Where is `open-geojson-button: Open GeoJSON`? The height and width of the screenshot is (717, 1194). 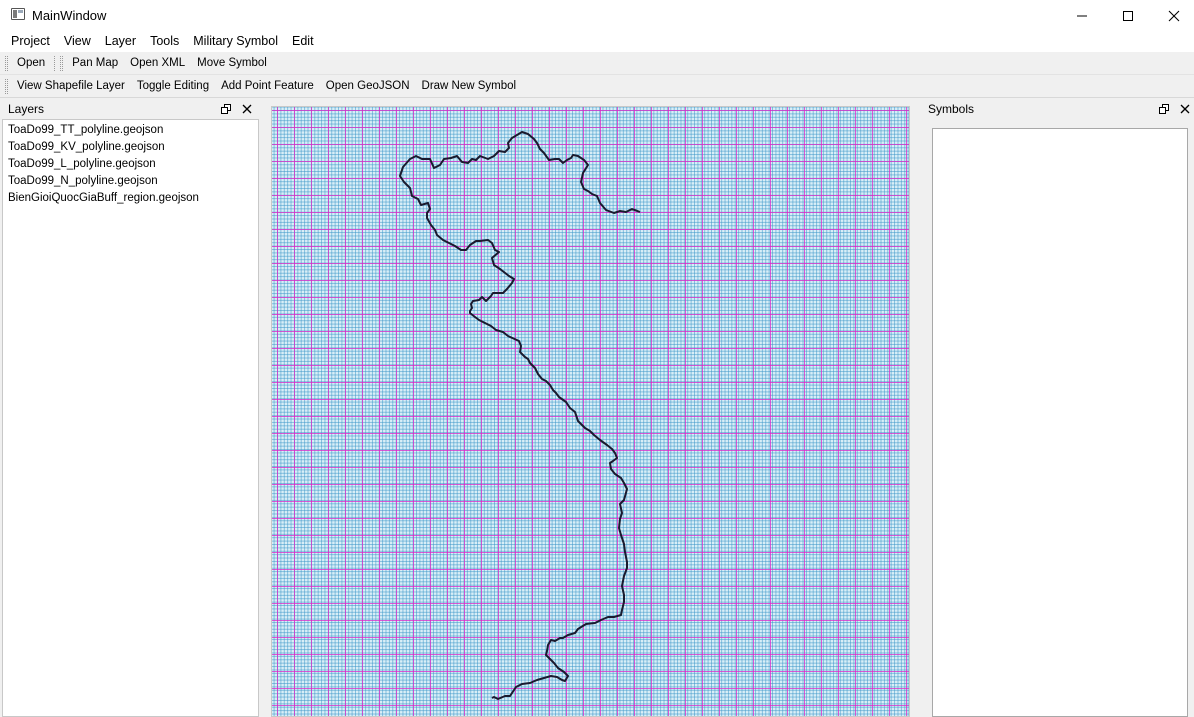
open-geojson-button: Open GeoJSON is located at coordinates (368, 86).